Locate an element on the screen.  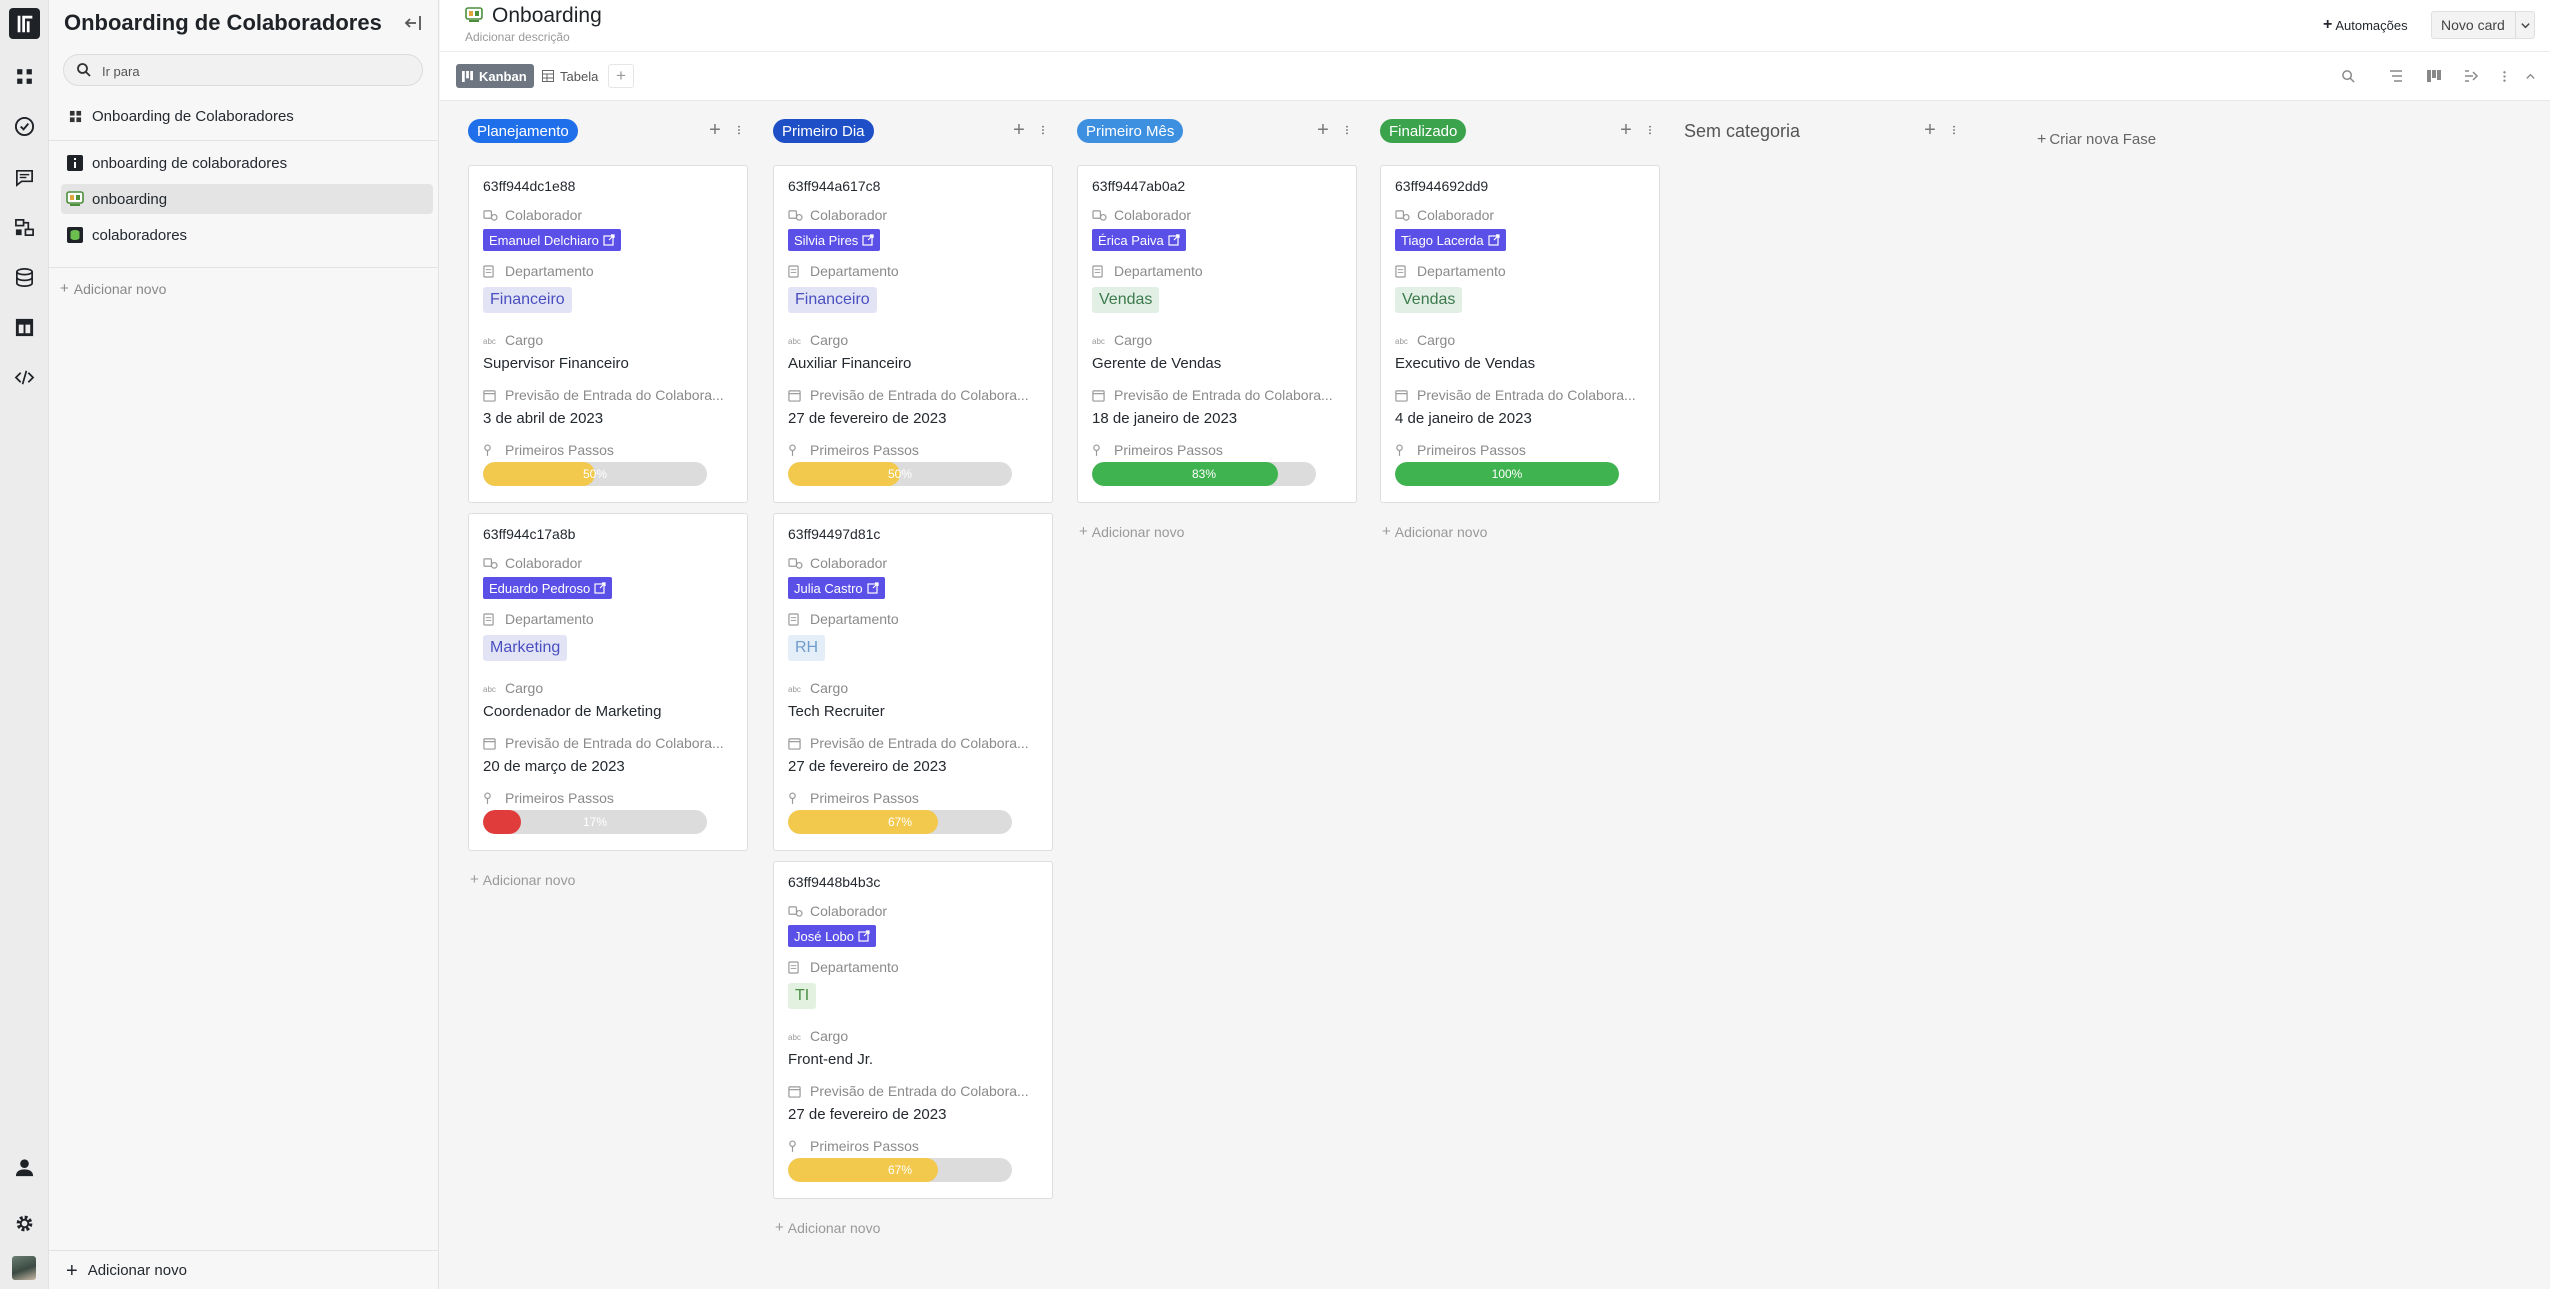
card-id: 63ff944a617c8 is located at coordinates (834, 186).